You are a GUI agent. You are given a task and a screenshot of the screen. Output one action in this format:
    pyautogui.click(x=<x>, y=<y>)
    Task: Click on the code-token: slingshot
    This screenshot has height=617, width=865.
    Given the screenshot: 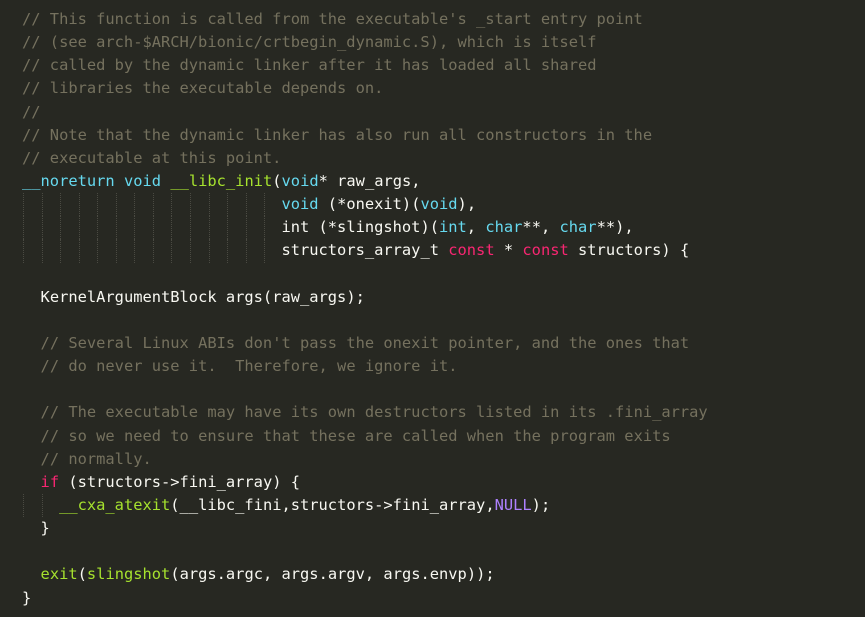 What is the action you would take?
    pyautogui.click(x=128, y=574)
    